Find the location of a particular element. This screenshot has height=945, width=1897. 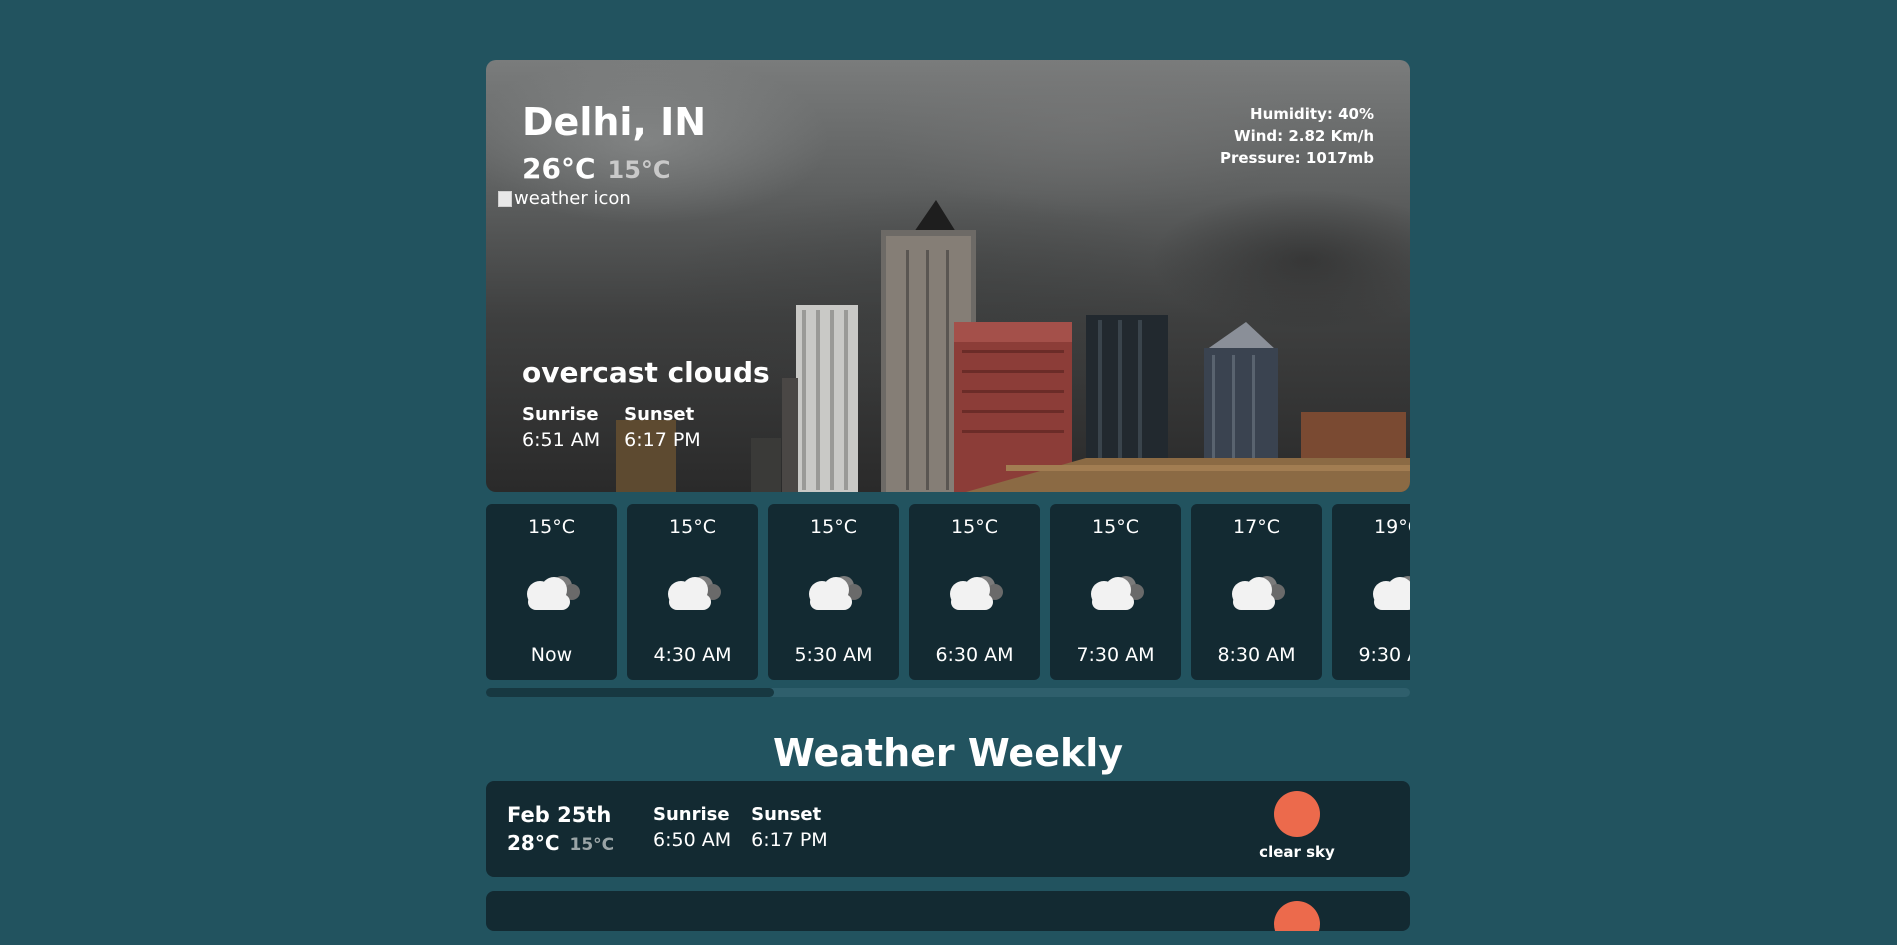

daily-temps: 28°C 15°C is located at coordinates (560, 843).